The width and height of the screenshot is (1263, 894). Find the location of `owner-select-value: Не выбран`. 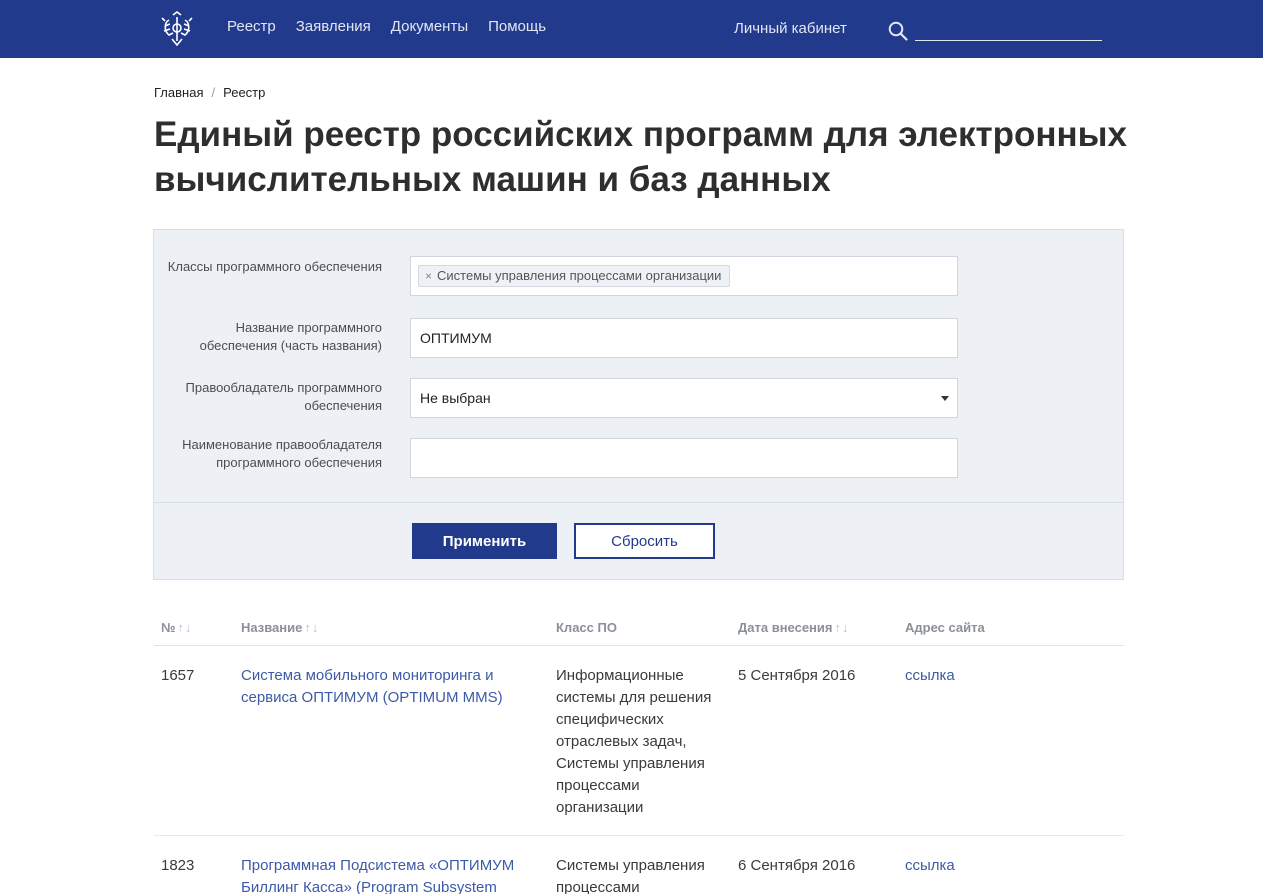

owner-select-value: Не выбран is located at coordinates (455, 398).